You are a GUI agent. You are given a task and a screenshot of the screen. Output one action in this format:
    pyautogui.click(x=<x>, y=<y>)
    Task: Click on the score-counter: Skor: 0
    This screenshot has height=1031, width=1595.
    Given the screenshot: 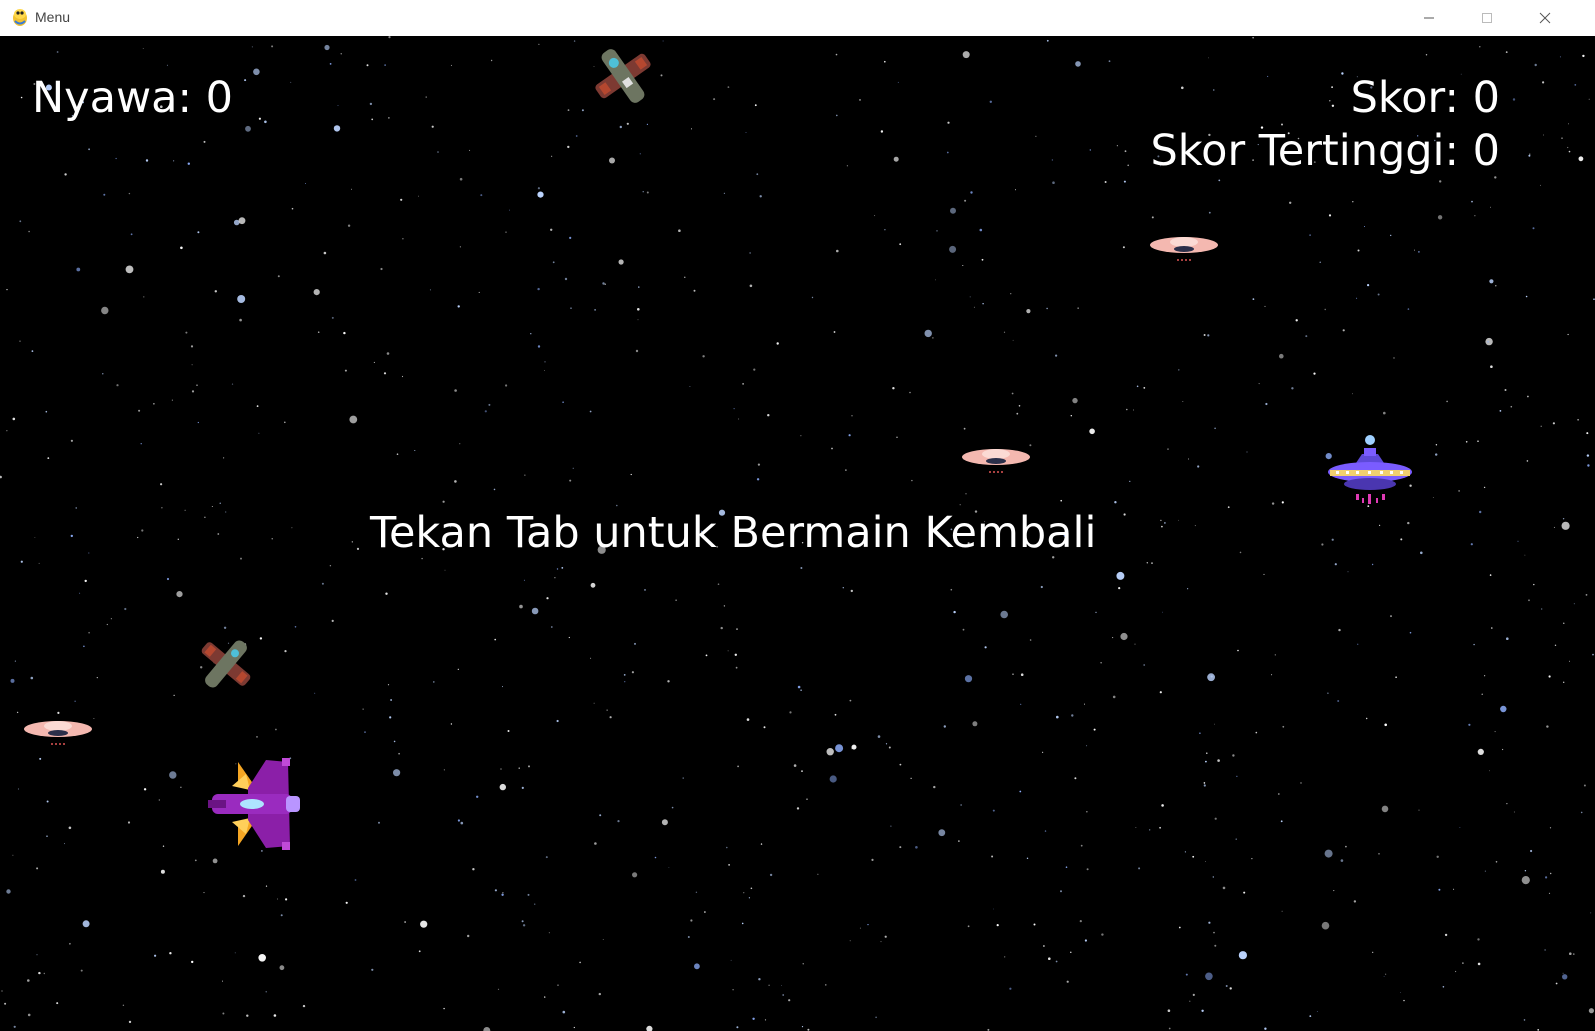 What is the action you would take?
    pyautogui.click(x=1425, y=98)
    